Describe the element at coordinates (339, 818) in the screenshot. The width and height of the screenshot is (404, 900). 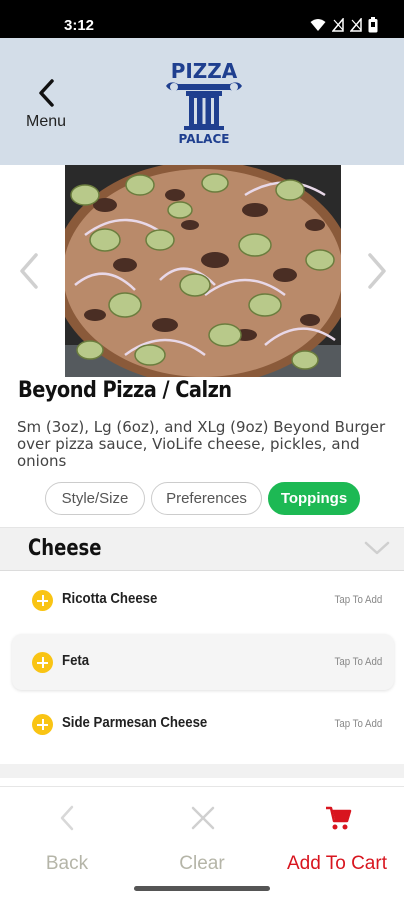
I see `cart-icon` at that location.